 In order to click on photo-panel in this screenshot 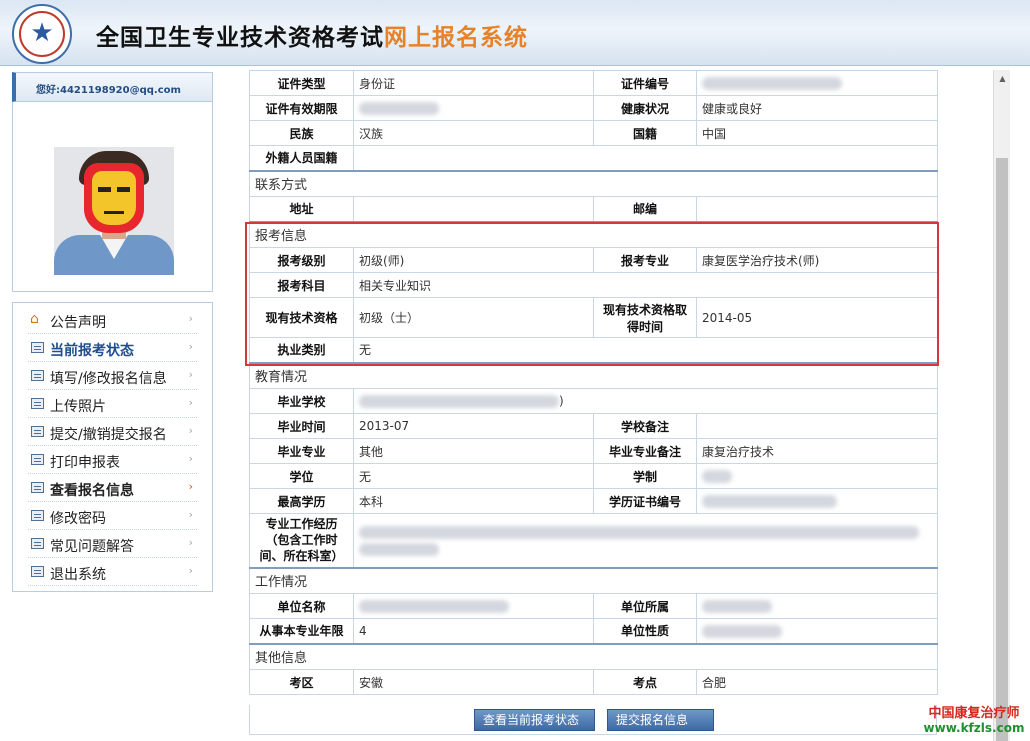, I will do `click(112, 197)`.